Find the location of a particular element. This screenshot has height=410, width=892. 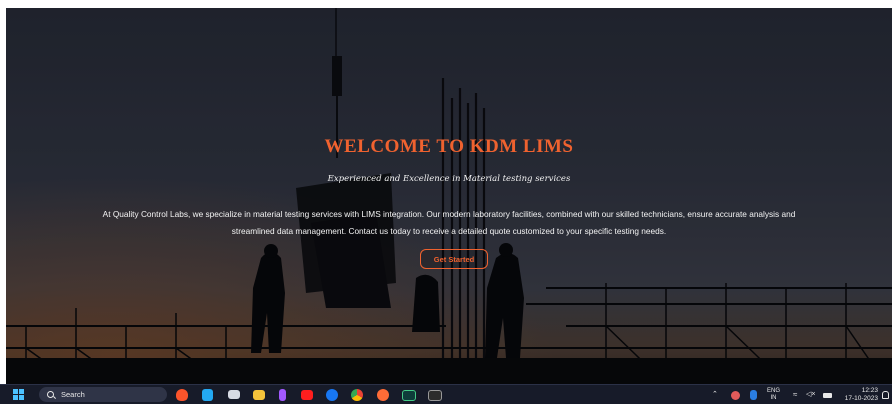

file-explorer-icon is located at coordinates (259, 395).